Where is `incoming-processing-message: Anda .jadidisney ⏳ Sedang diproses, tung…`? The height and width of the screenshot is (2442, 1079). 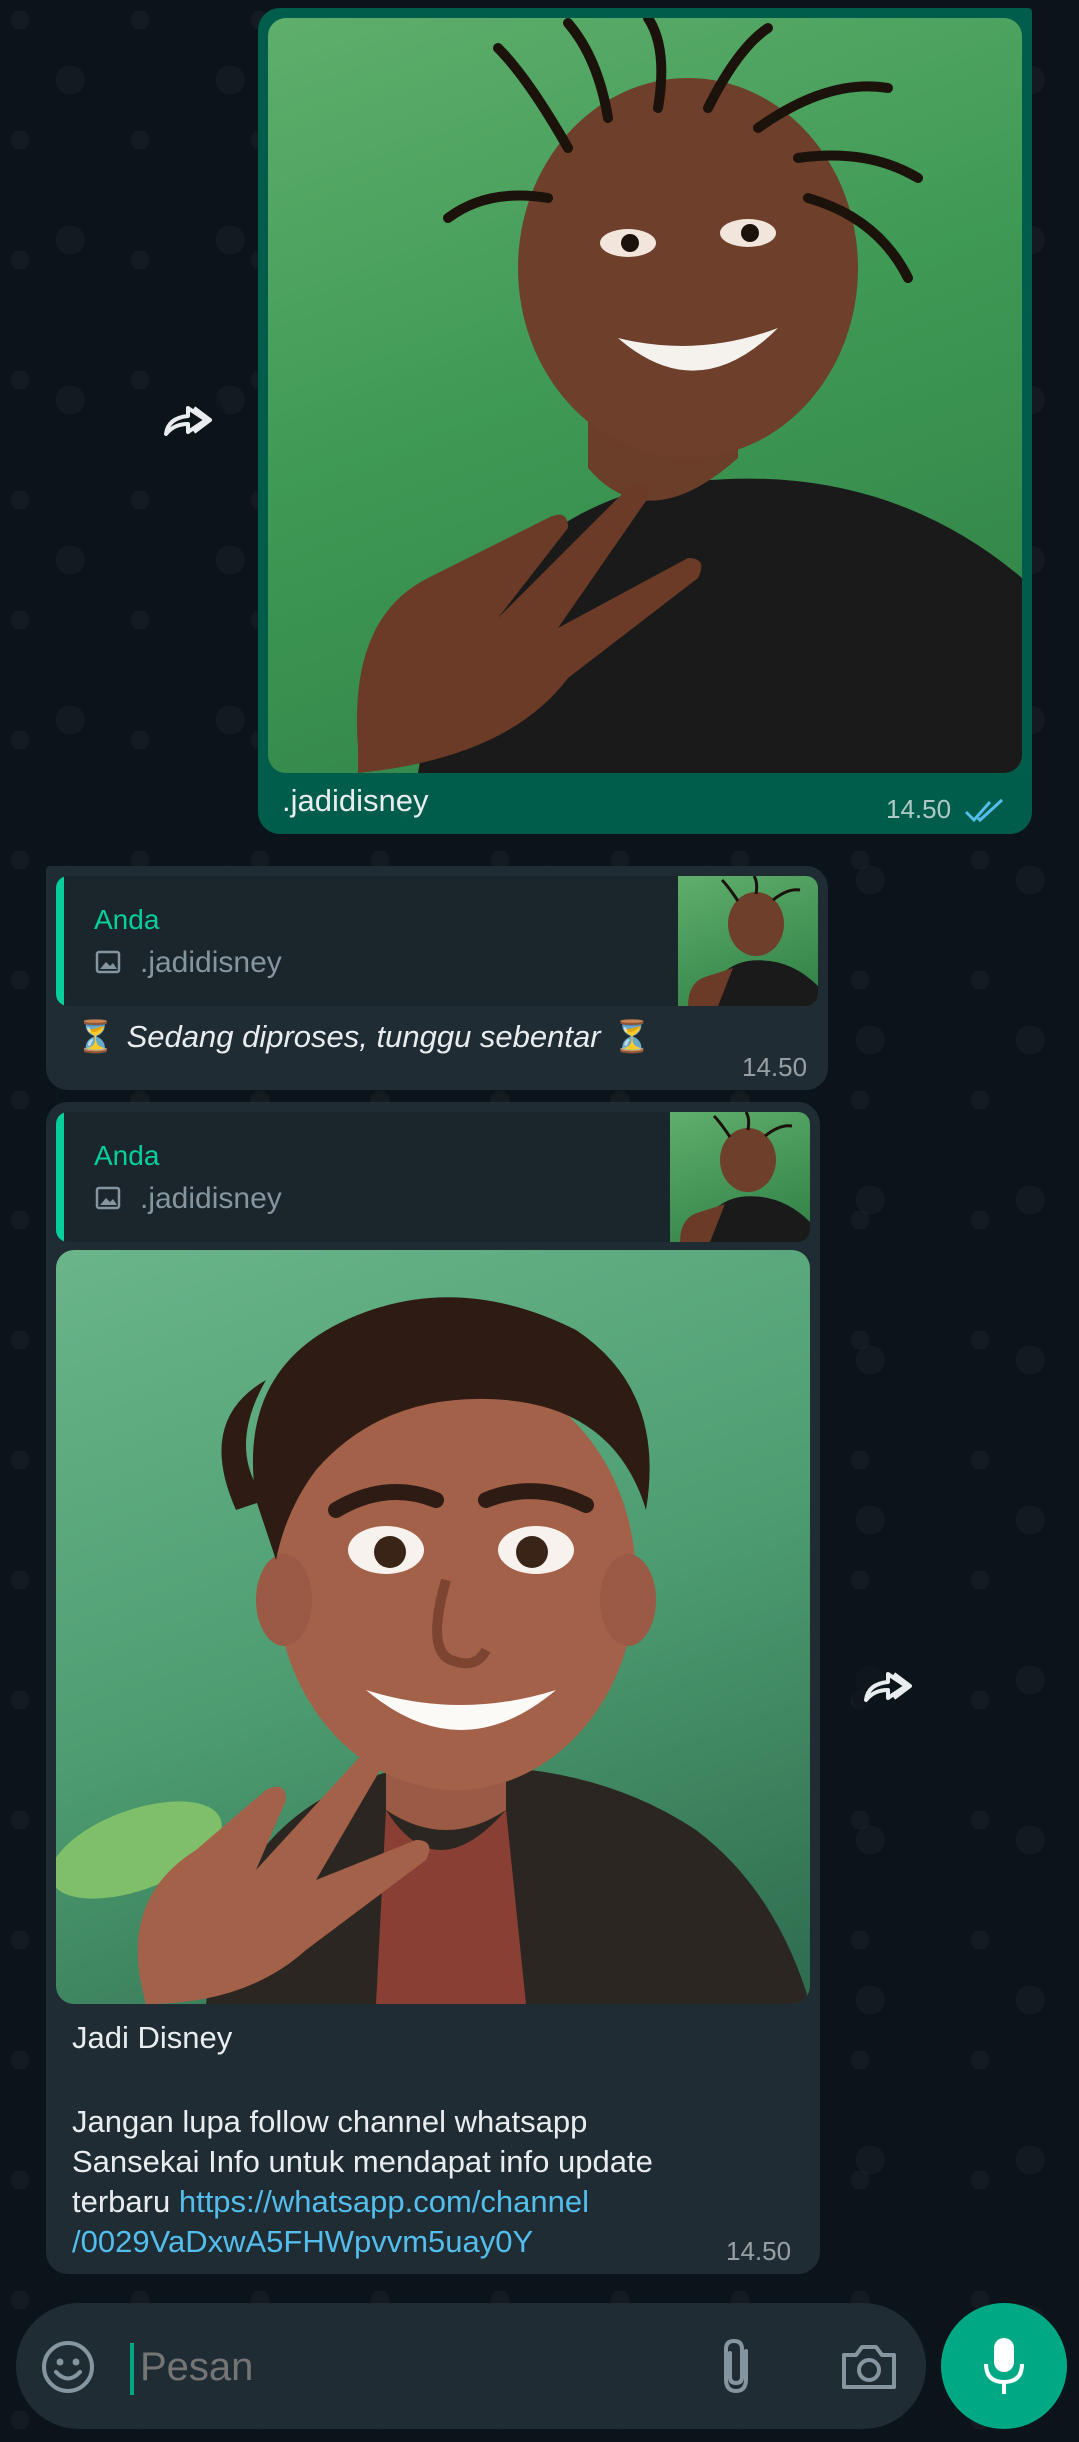
incoming-processing-message: Anda .jadidisney ⏳ Sedang diproses, tung… is located at coordinates (437, 978).